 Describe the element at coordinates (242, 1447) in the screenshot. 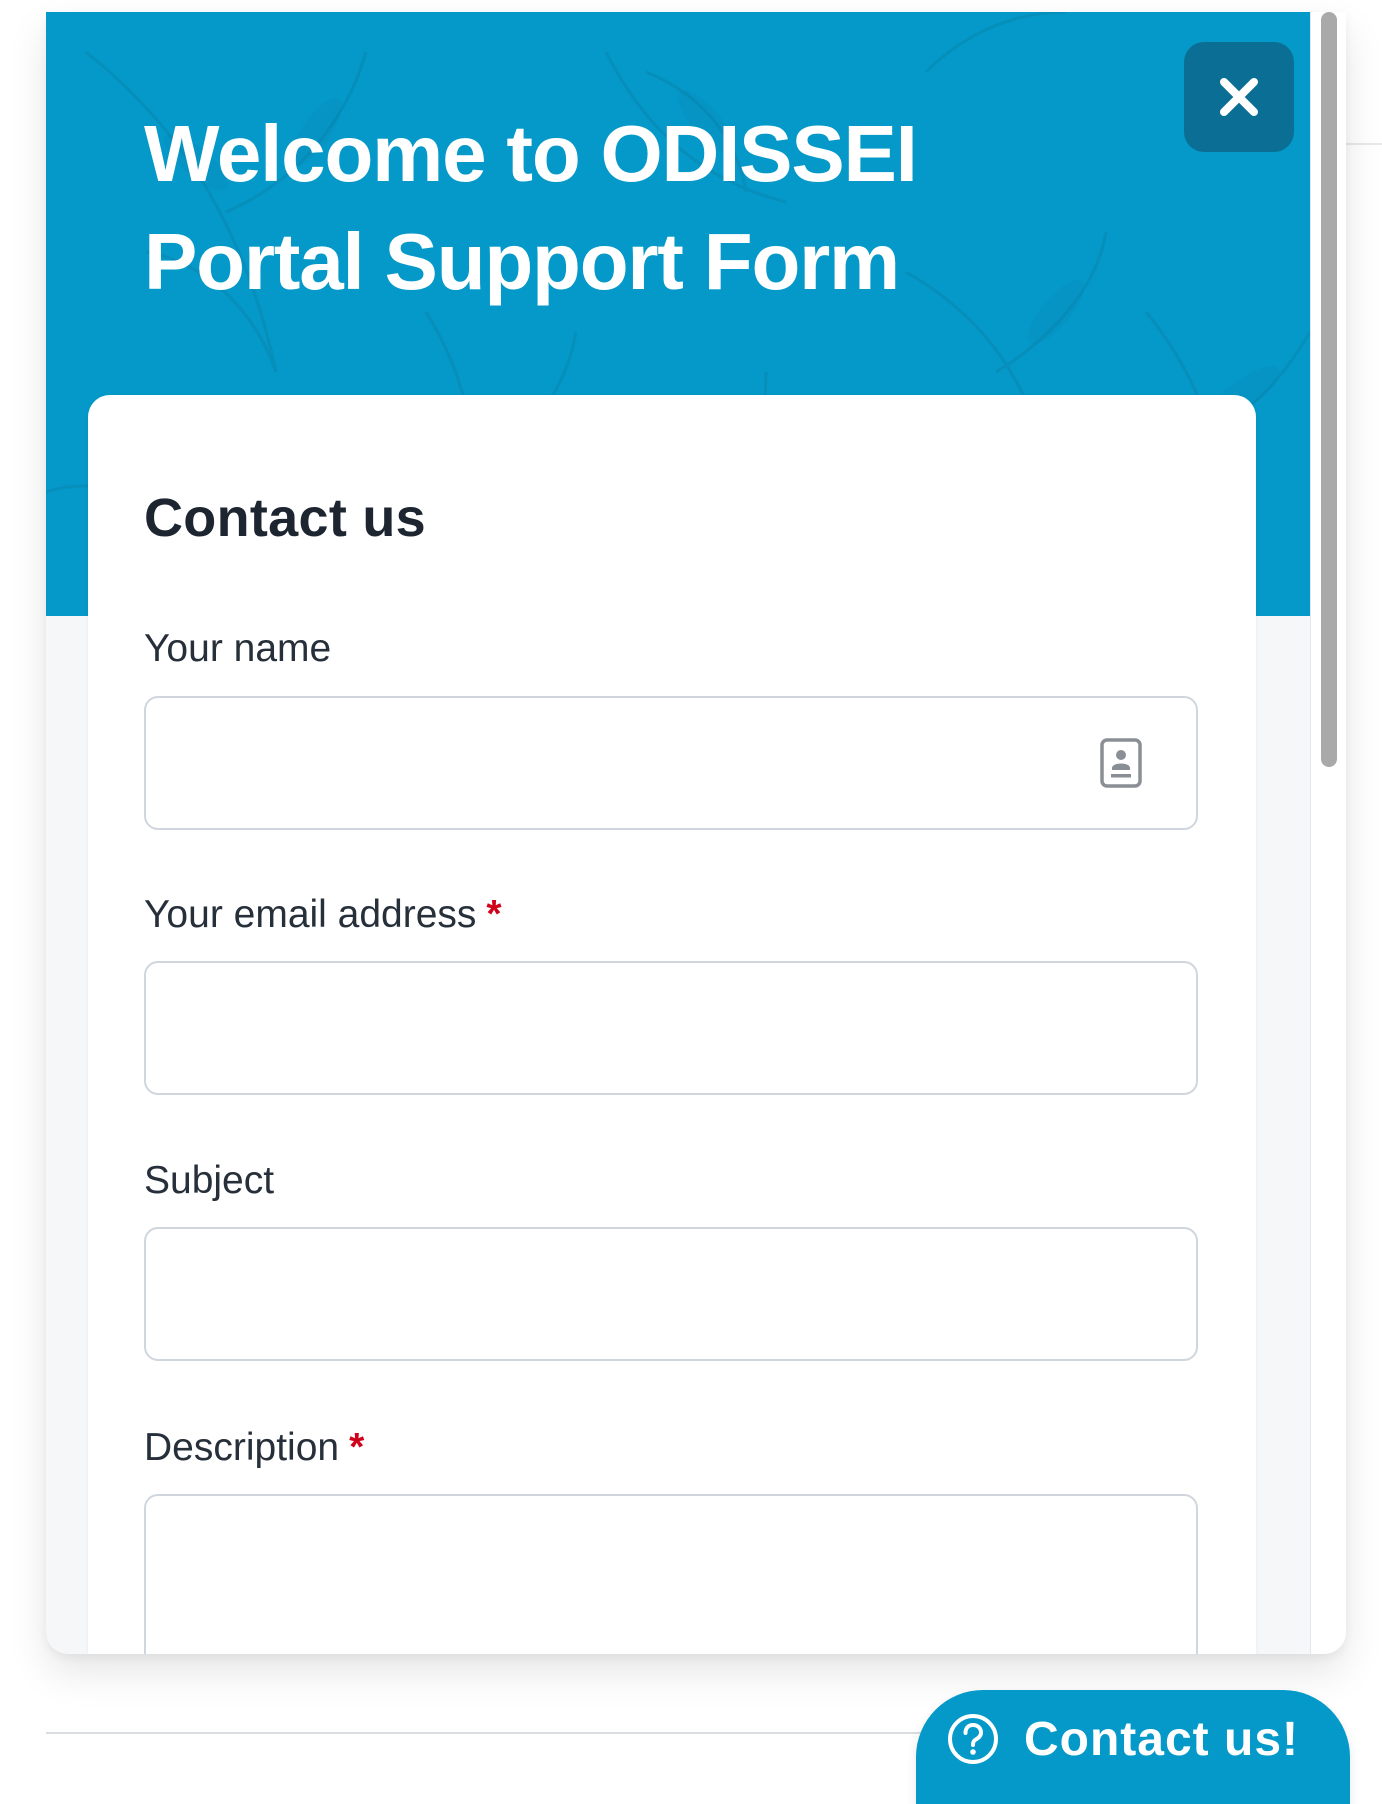

I see `description-label-text: Description` at that location.